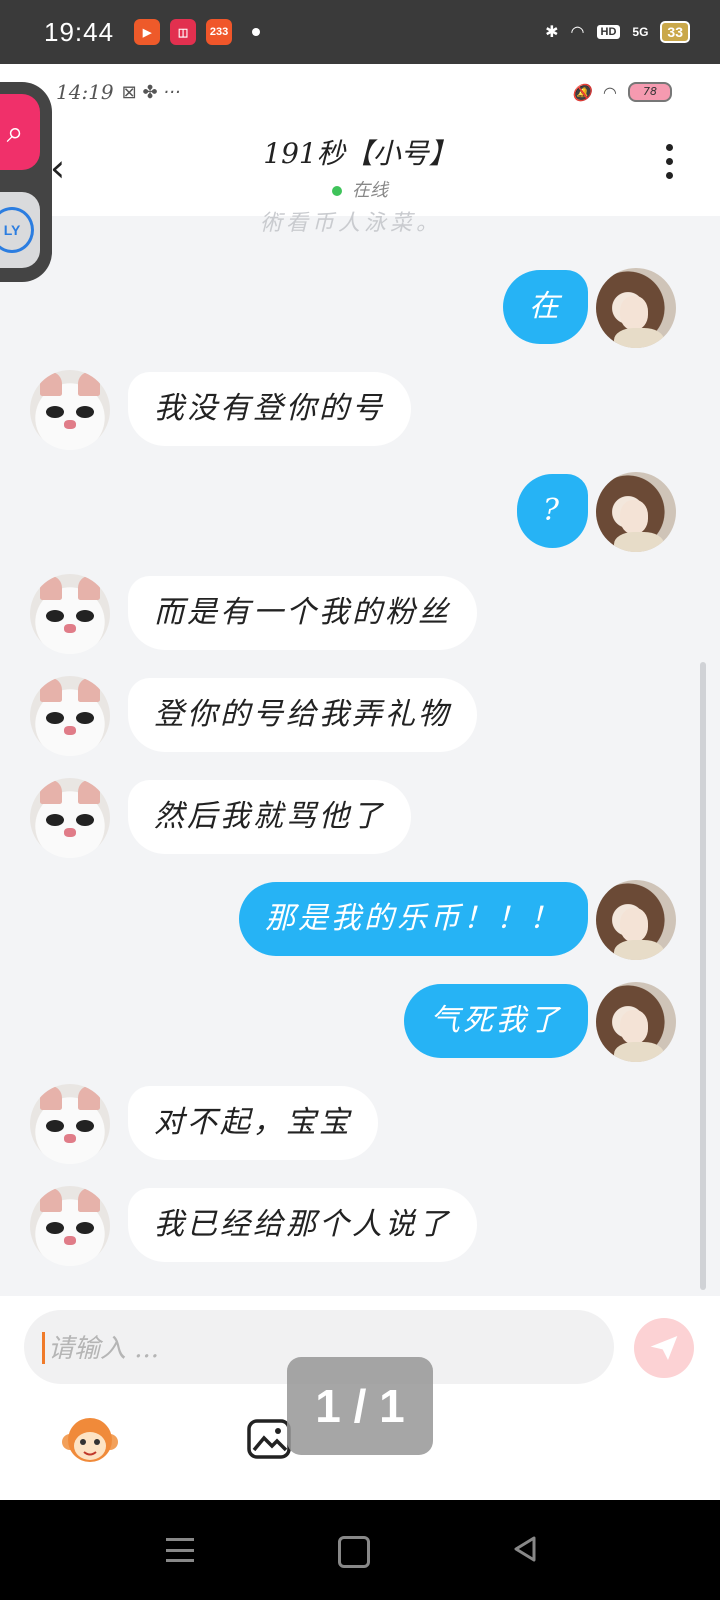 The height and width of the screenshot is (1600, 720). What do you see at coordinates (17, 230) in the screenshot?
I see `ly-logo-icon: LY` at bounding box center [17, 230].